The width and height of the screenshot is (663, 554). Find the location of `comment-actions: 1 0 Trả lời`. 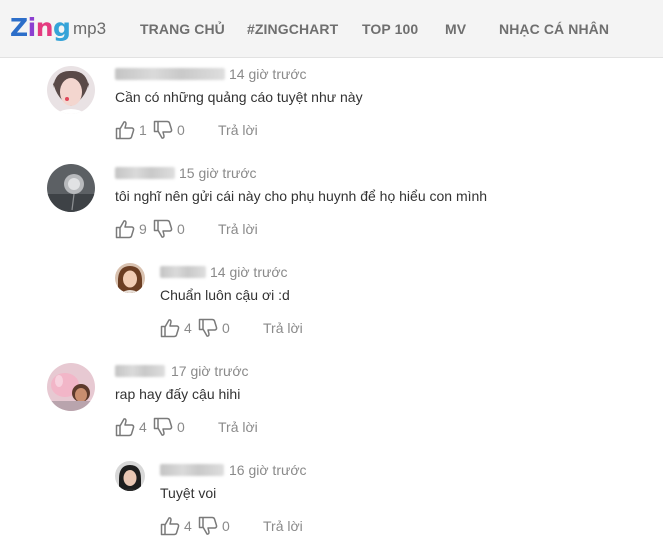

comment-actions: 1 0 Trả lời is located at coordinates (205, 130).